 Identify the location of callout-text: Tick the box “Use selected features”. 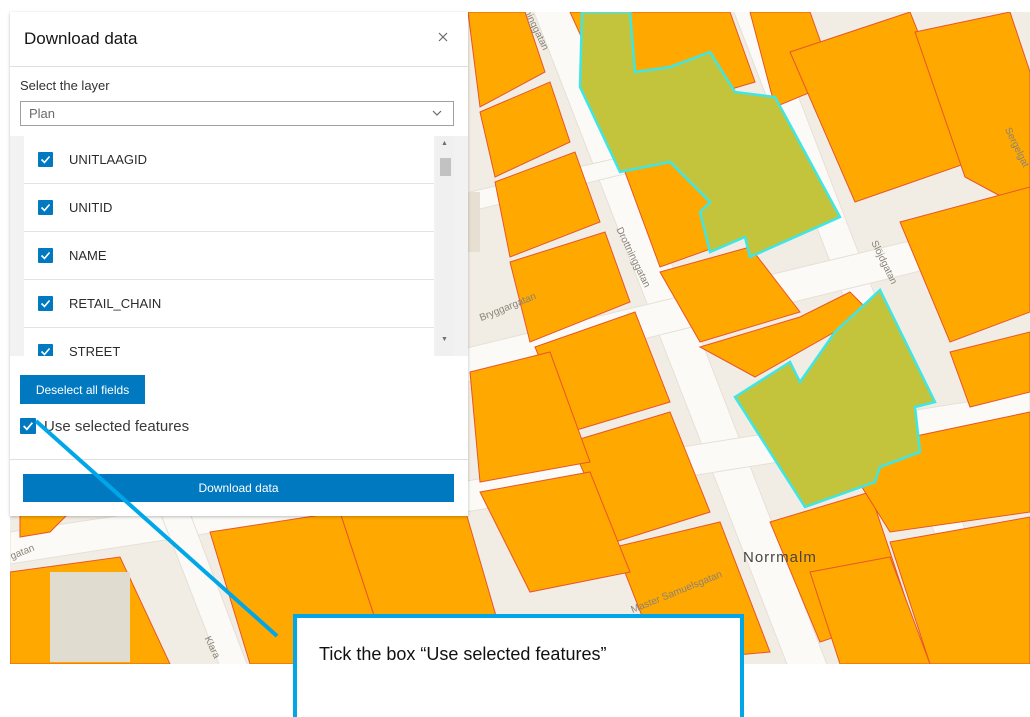
(463, 654).